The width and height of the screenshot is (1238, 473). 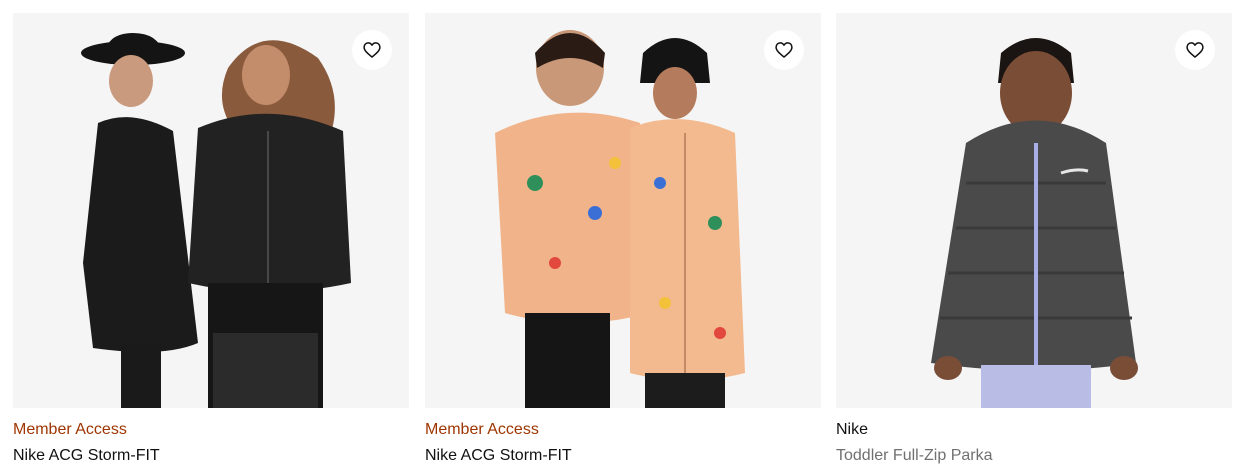 I want to click on product-subtitle: Toddler Full-Zip Parka, so click(x=914, y=455).